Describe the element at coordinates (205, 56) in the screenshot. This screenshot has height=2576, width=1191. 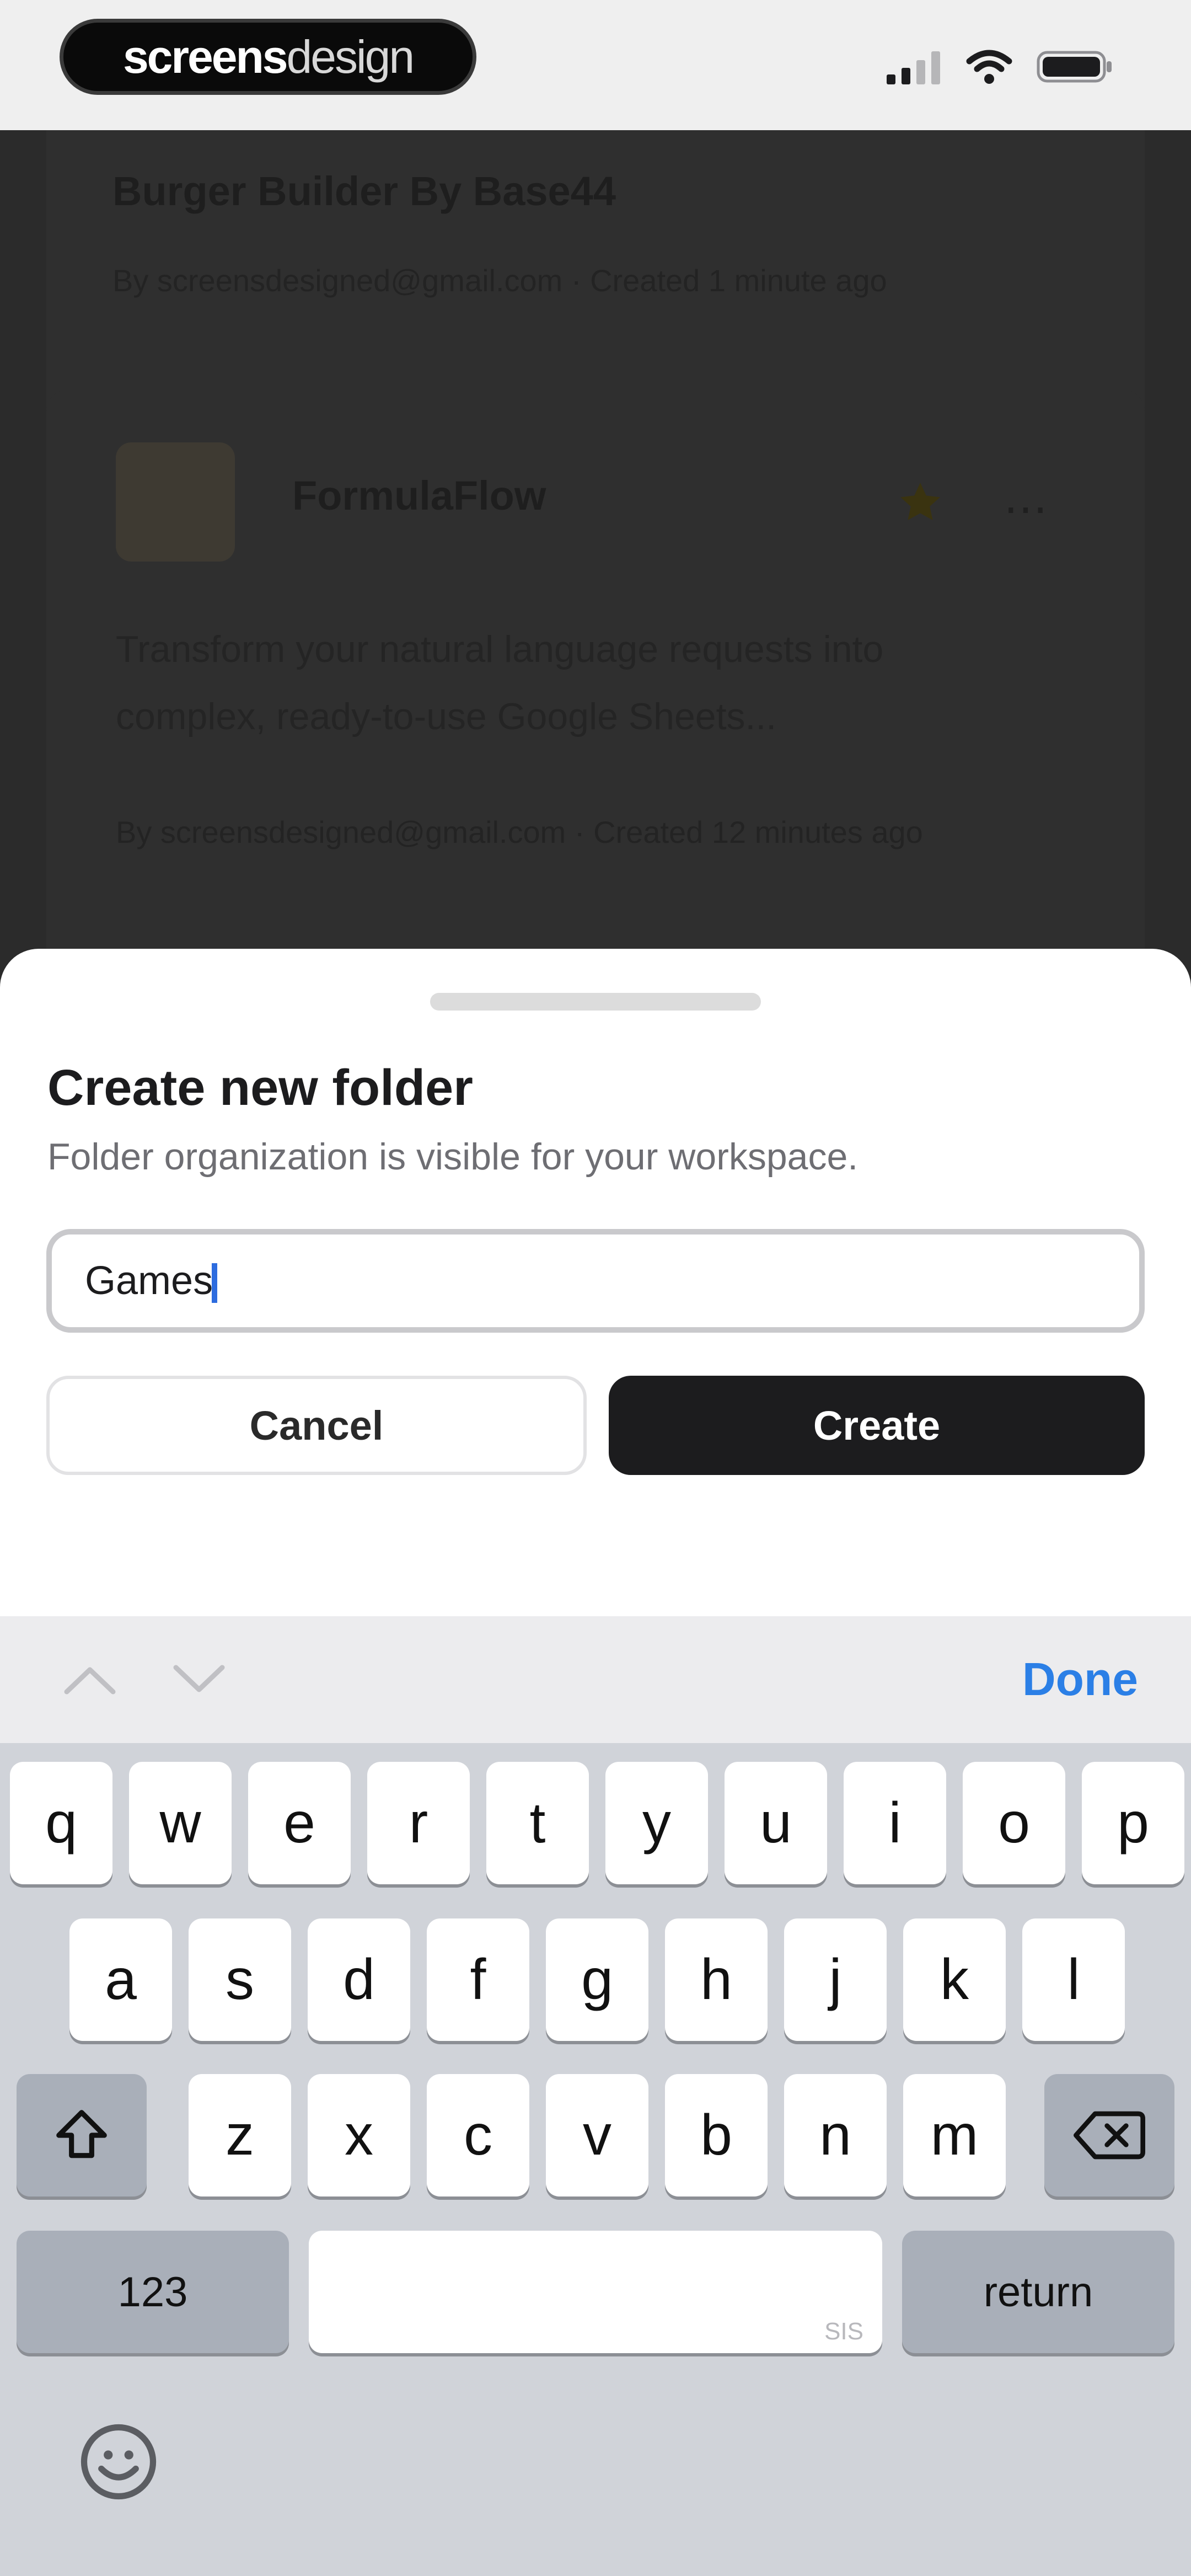
I see `logo-text-bold: screens` at that location.